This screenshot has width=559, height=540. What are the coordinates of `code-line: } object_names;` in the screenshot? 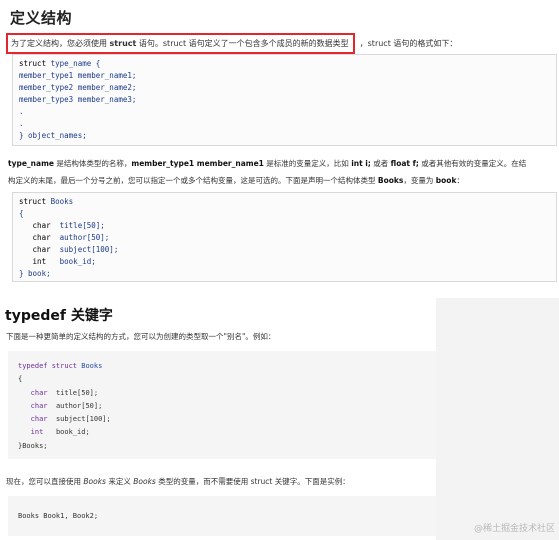 It's located at (53, 135).